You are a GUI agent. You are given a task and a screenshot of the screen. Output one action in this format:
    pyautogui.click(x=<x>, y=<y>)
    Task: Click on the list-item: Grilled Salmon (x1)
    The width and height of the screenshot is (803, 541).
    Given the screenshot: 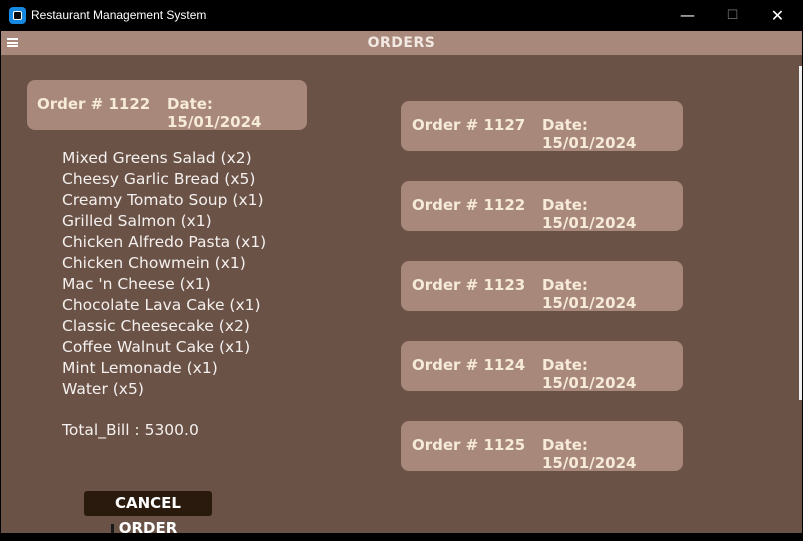 What is the action you would take?
    pyautogui.click(x=137, y=221)
    